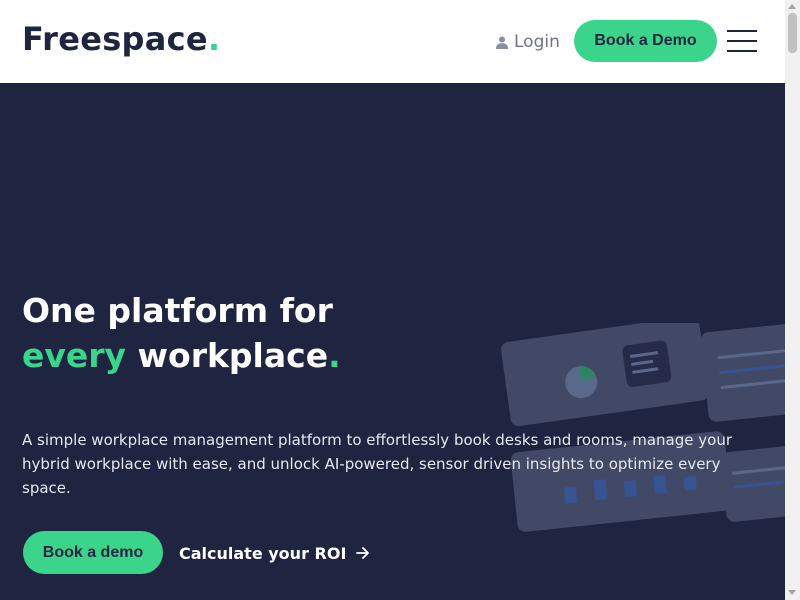 The height and width of the screenshot is (600, 800). I want to click on hero-headline: One platform for every workplace., so click(181, 333).